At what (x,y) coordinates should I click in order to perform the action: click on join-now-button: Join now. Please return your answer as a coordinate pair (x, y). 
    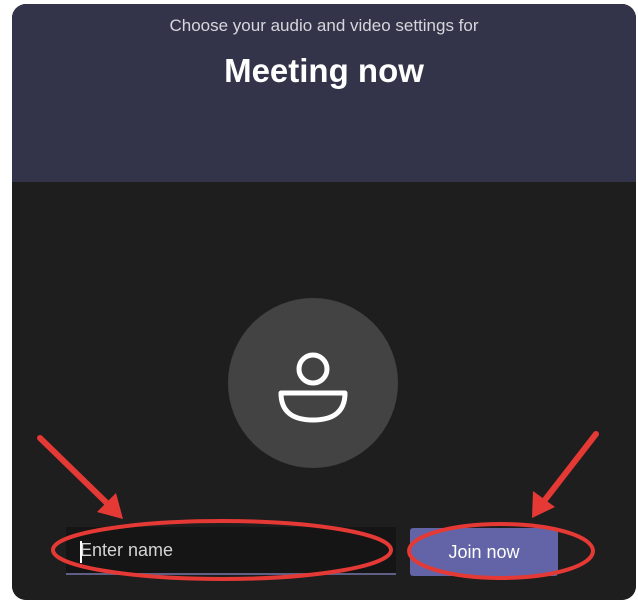
    Looking at the image, I should click on (484, 552).